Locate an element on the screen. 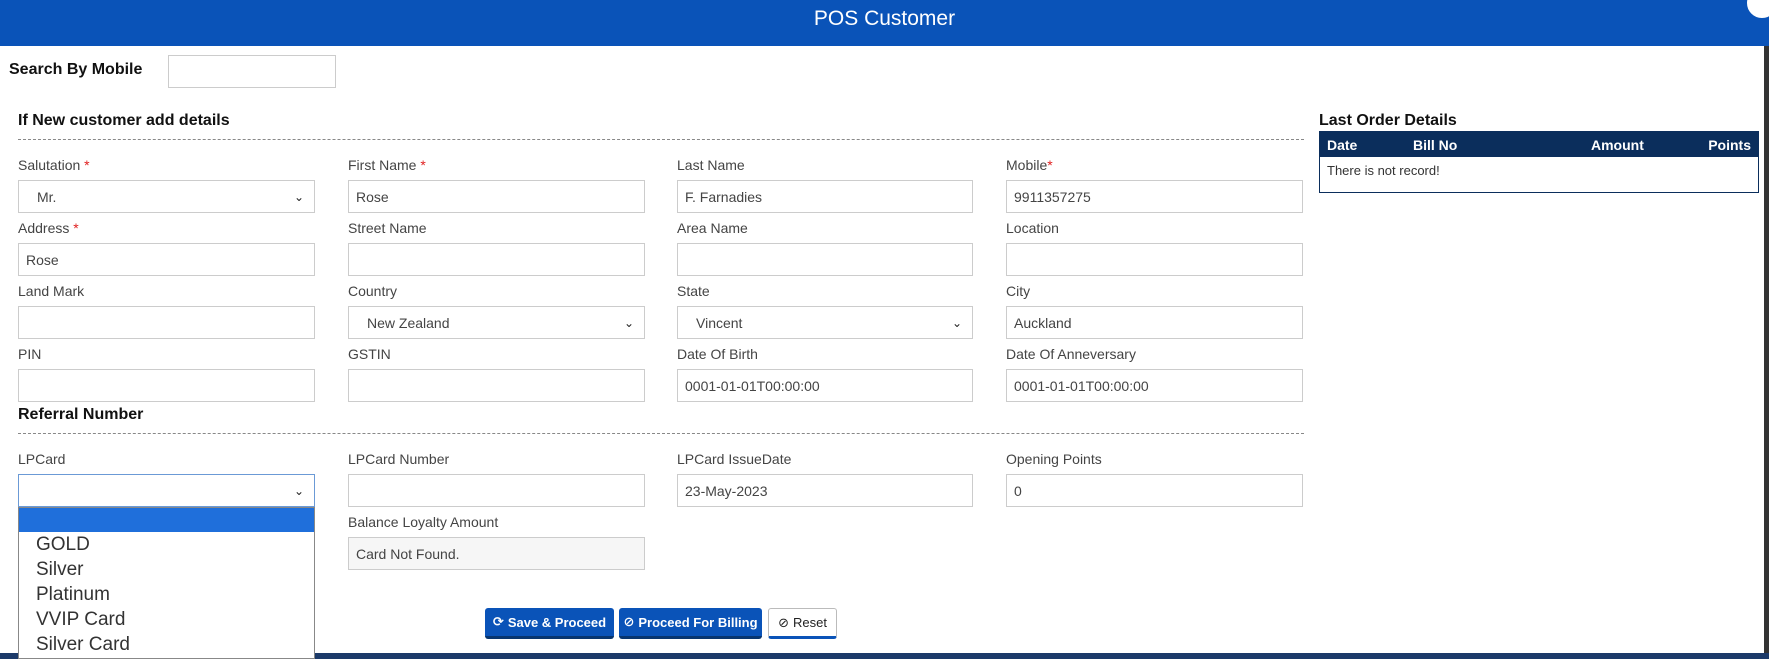 This screenshot has height=659, width=1769. pin-label: PIN is located at coordinates (30, 354).